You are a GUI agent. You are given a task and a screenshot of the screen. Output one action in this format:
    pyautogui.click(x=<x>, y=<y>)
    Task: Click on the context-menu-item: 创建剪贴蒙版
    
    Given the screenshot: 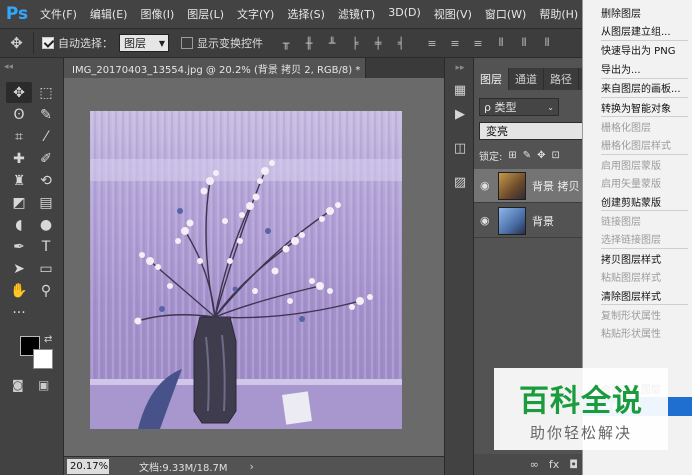 What is the action you would take?
    pyautogui.click(x=637, y=201)
    